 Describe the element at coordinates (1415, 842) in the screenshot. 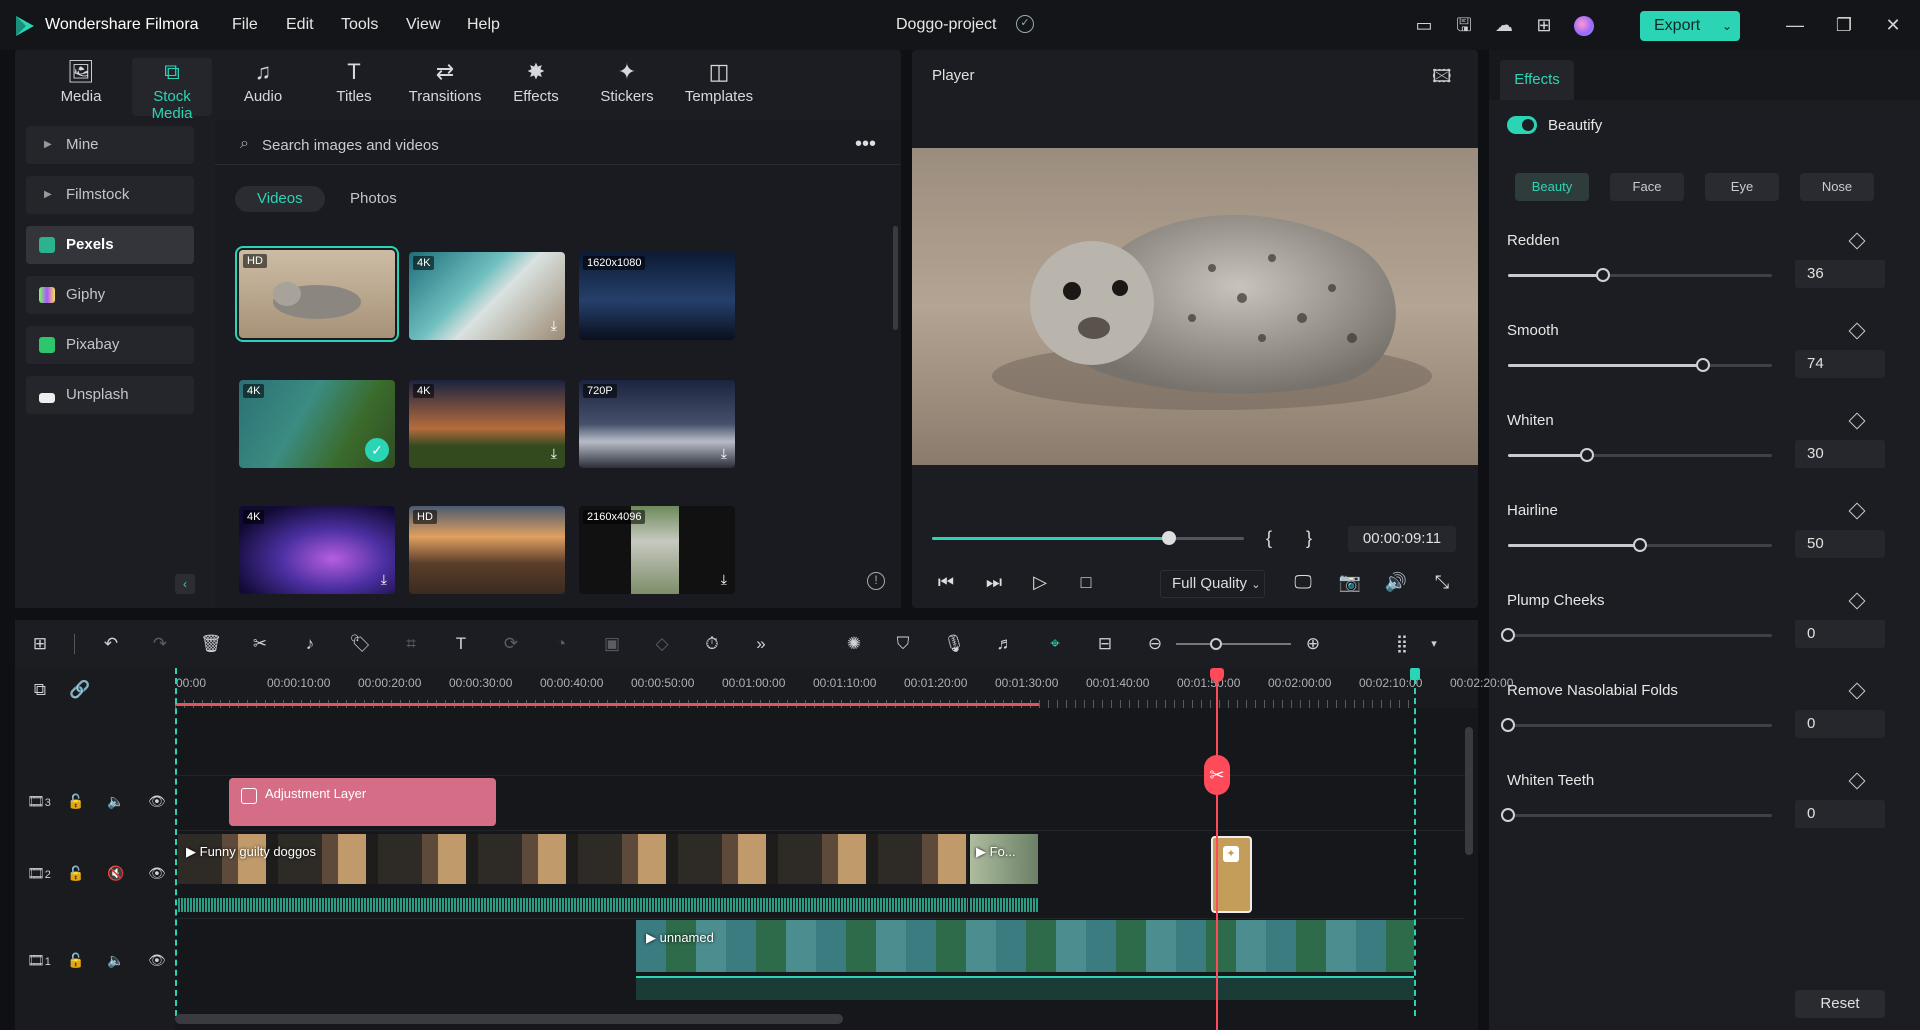

I see `range-end-marker` at that location.